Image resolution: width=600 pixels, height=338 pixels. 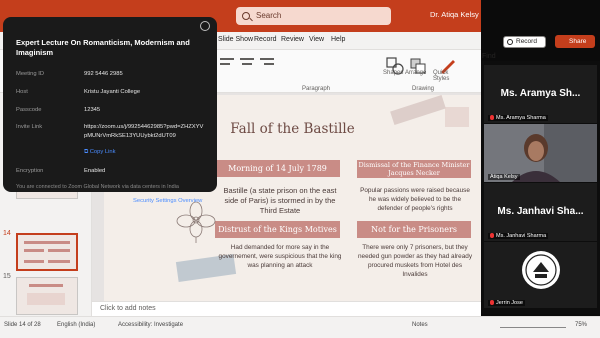 I want to click on participant-tile: Jerrin Jose, so click(x=540, y=275).